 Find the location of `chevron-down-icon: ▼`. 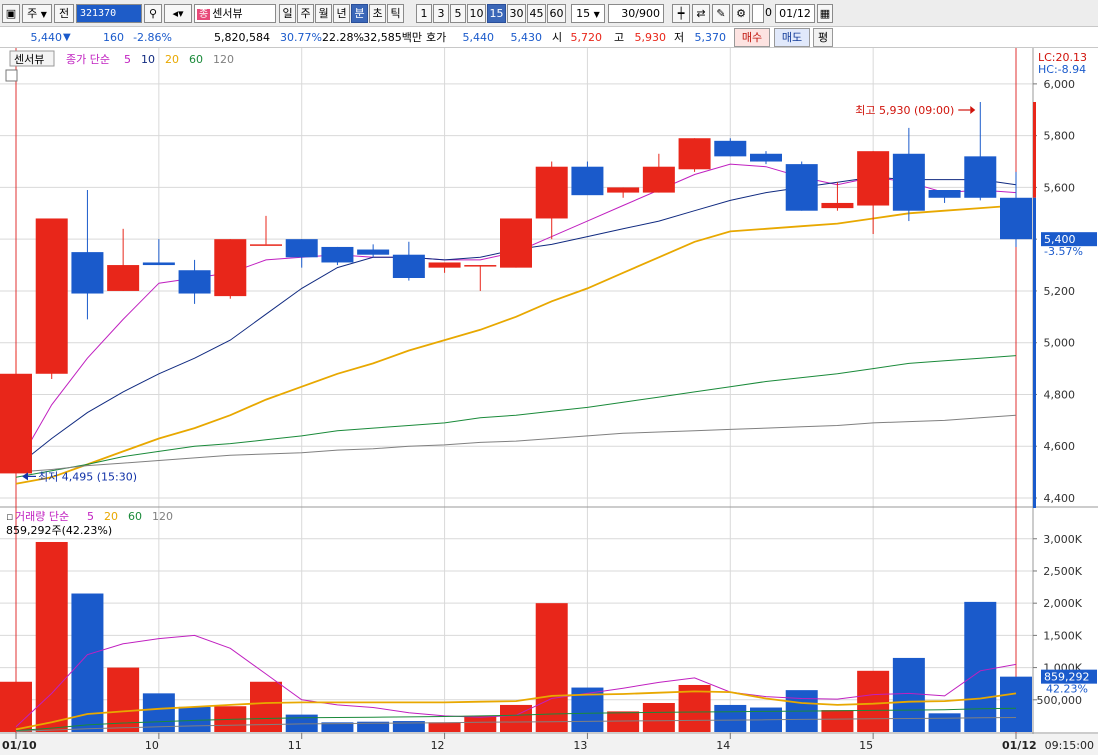

chevron-down-icon: ▼ is located at coordinates (43, 14).